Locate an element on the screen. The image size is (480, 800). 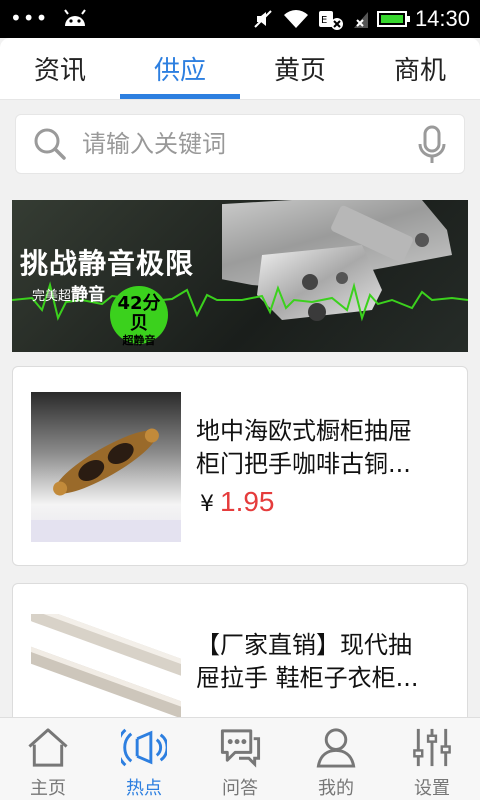
nav-hot: 热点 is located at coordinates (144, 759).